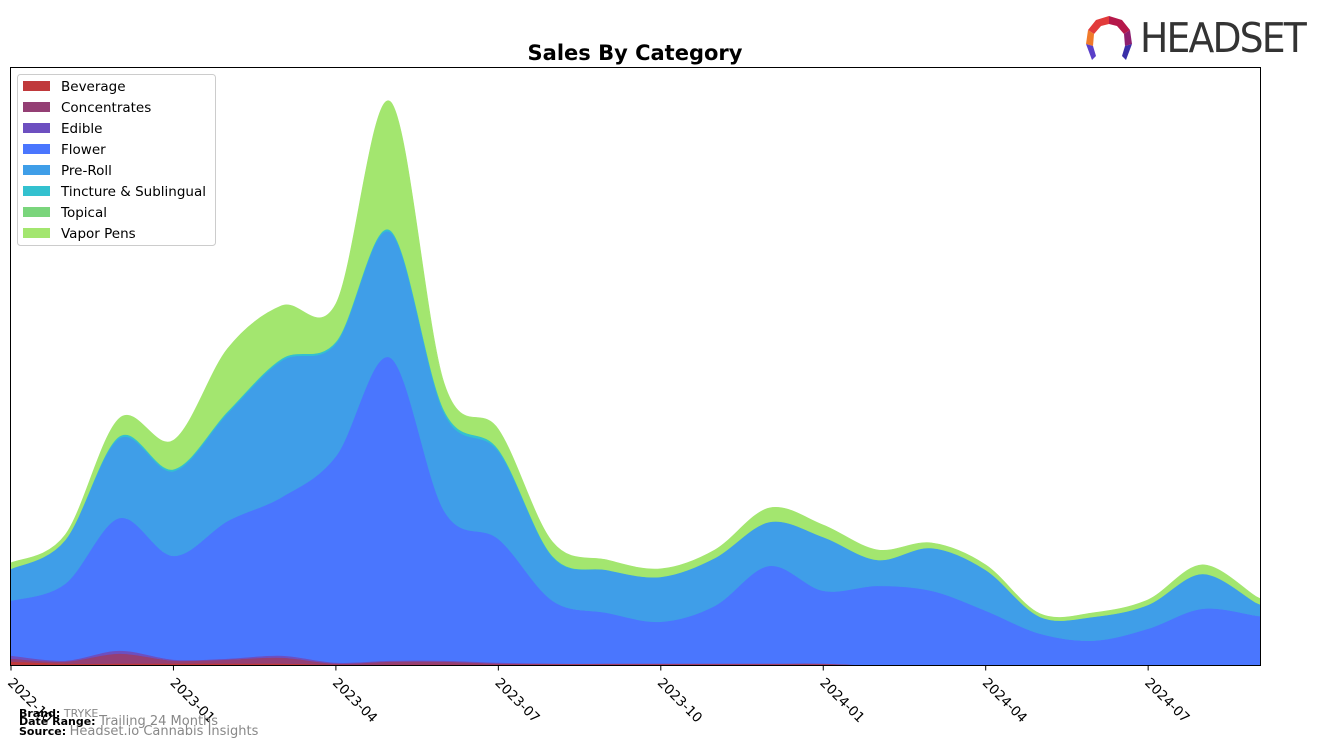 The width and height of the screenshot is (1324, 748). What do you see at coordinates (36, 170) in the screenshot?
I see `legend-swatch-pre-roll` at bounding box center [36, 170].